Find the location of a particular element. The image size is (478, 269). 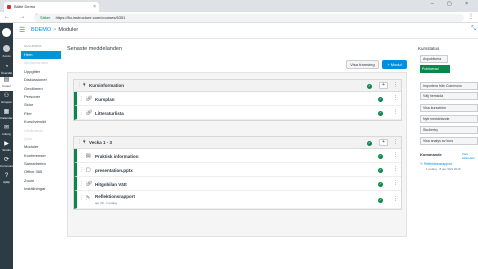

module-item: ⋮⋮ 🔗︎ Litteraturlista ✓ ⋮ is located at coordinates (237, 113).